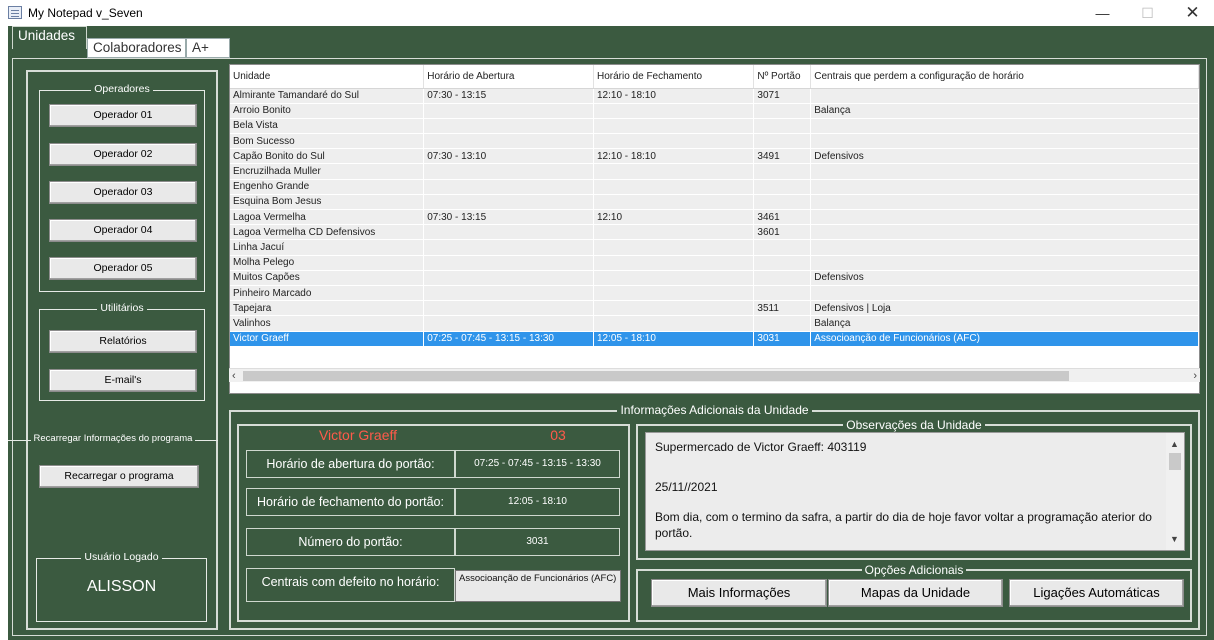 This screenshot has height=640, width=1214. I want to click on table-row: Linha Jacuí, so click(714, 247).